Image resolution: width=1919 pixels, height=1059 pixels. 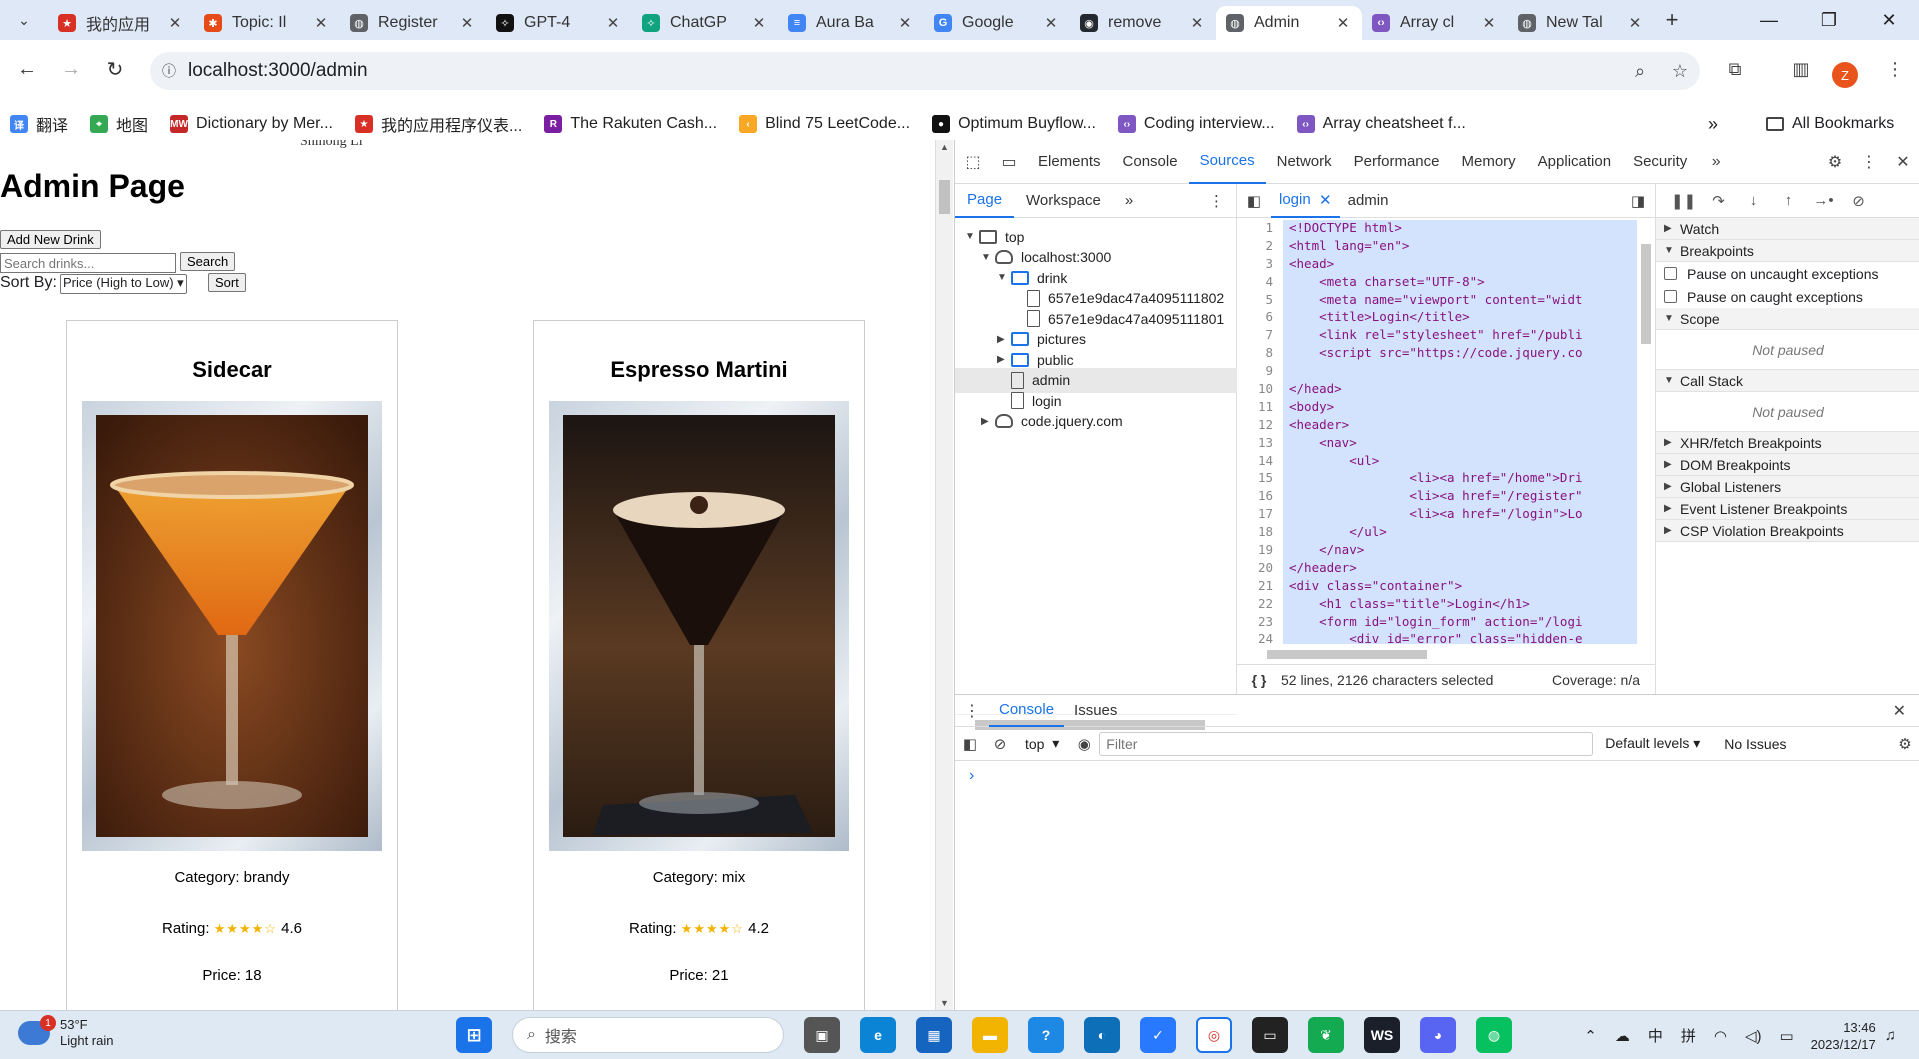 I want to click on scroll-down-icon: ▼, so click(x=944, y=1003).